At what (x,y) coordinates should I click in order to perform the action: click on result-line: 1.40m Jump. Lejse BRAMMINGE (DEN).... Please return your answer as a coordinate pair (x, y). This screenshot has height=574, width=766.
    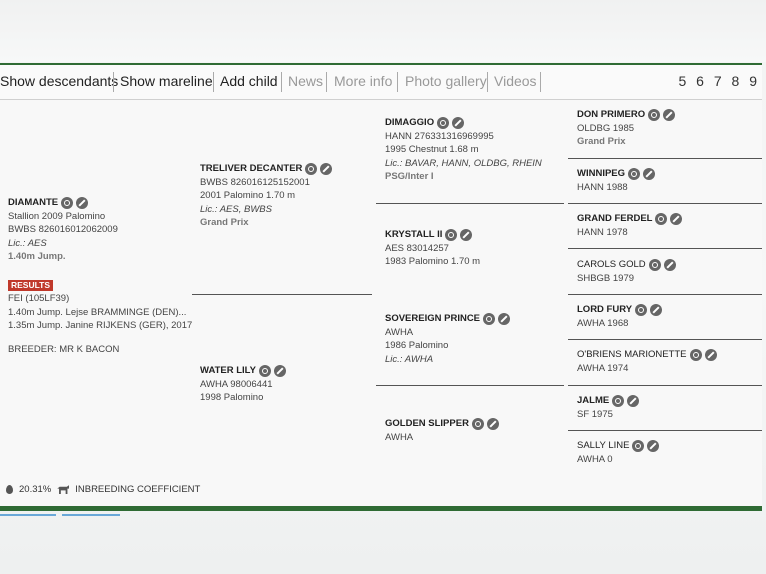
    Looking at the image, I should click on (100, 313).